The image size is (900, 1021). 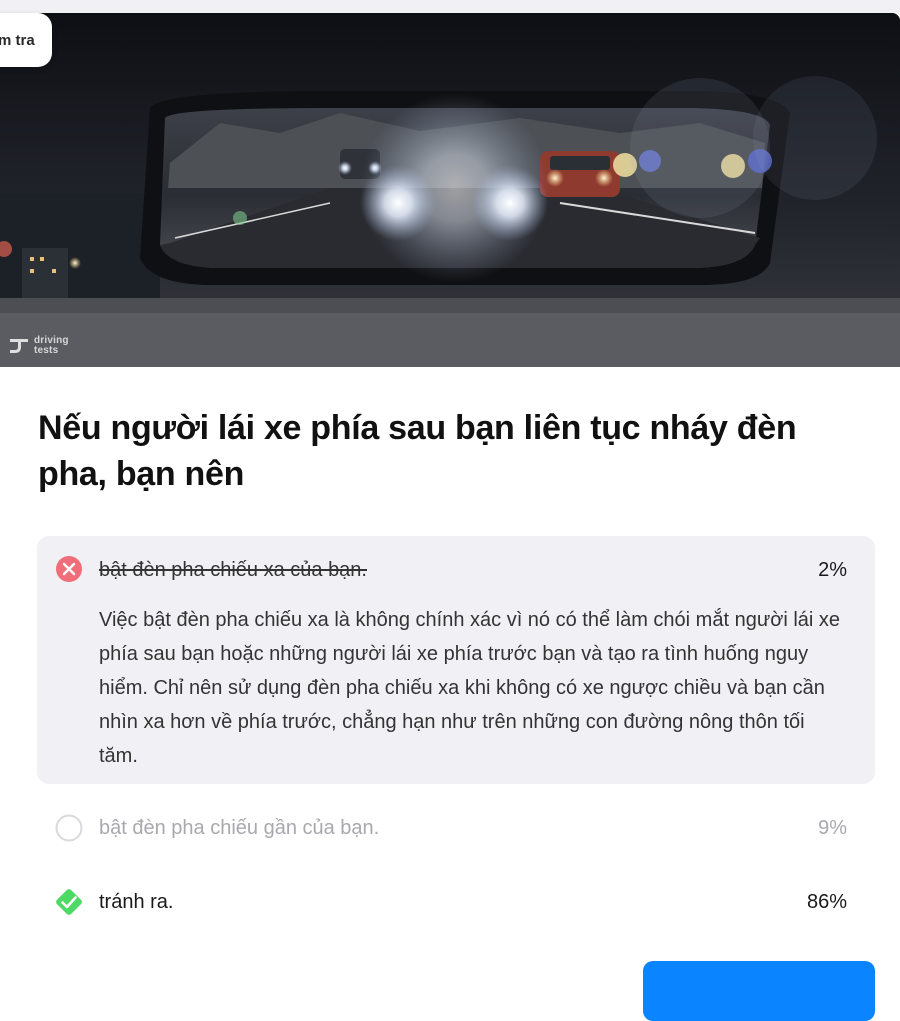 I want to click on driving-tests-logo-icon, so click(x=19, y=346).